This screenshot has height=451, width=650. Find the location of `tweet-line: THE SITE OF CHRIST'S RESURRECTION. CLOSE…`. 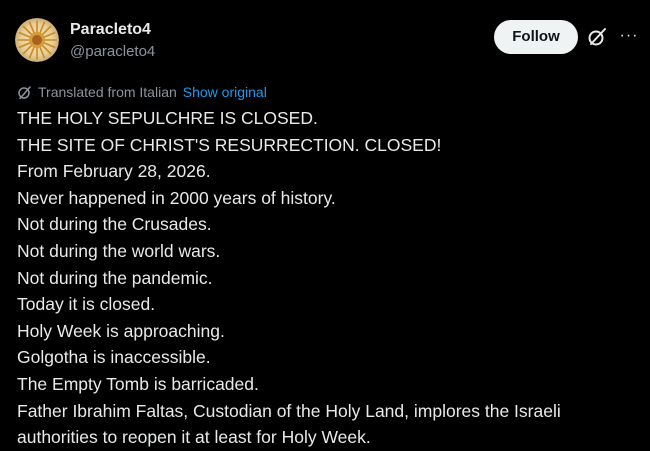

tweet-line: THE SITE OF CHRIST'S RESURRECTION. CLOSE… is located at coordinates (229, 144).